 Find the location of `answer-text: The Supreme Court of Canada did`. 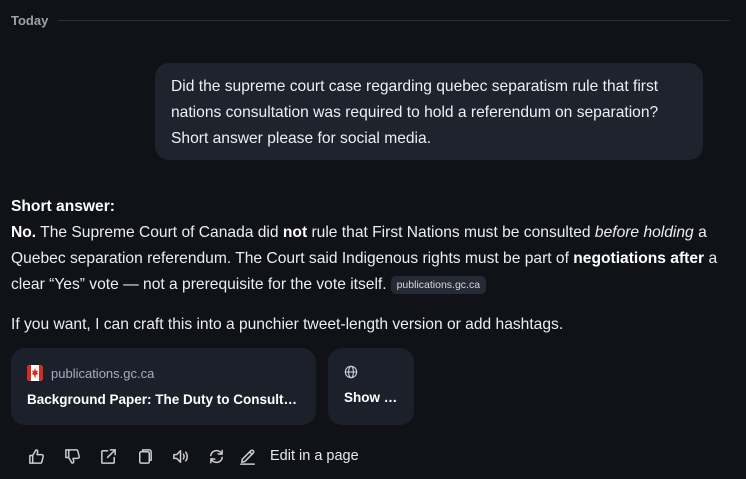

answer-text: The Supreme Court of Canada did is located at coordinates (159, 232).